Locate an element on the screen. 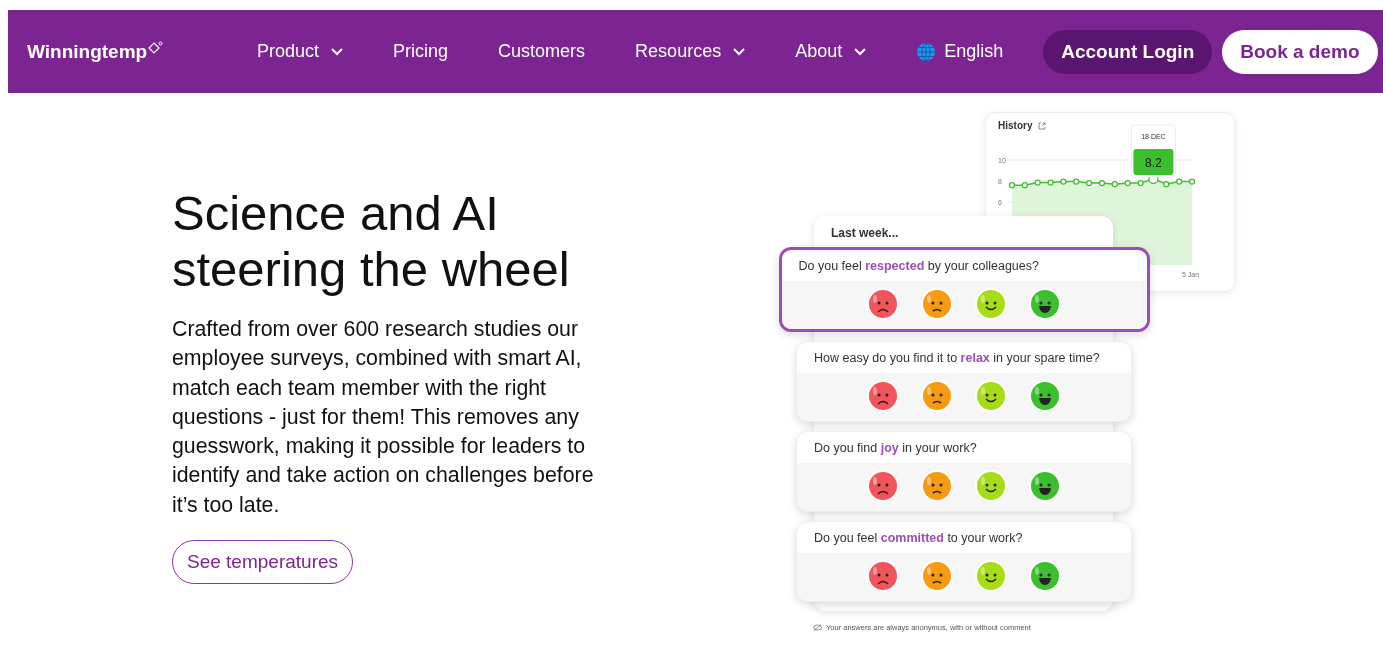 The height and width of the screenshot is (655, 1383). nav-link: About is located at coordinates (831, 51).